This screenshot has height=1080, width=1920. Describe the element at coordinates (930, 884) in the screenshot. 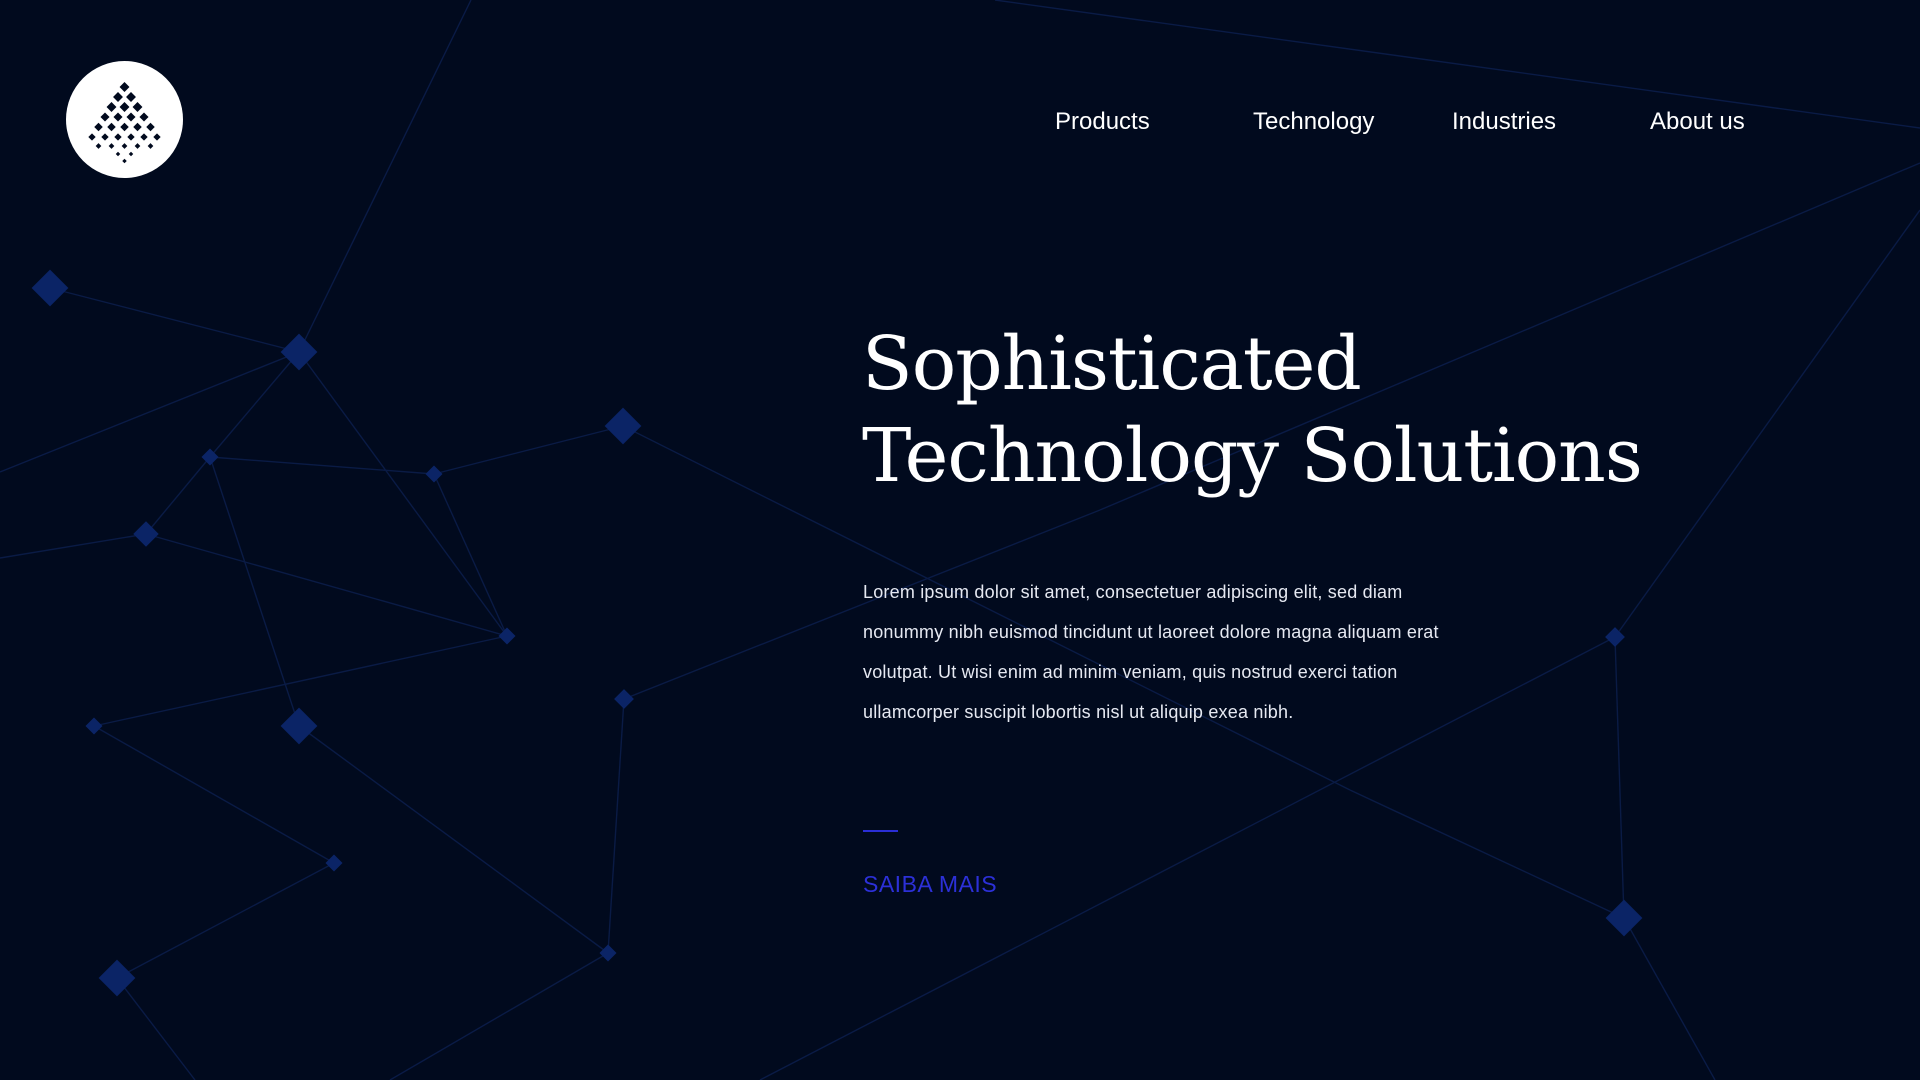

I see `learn-more-link: SAIBA MAIS` at that location.